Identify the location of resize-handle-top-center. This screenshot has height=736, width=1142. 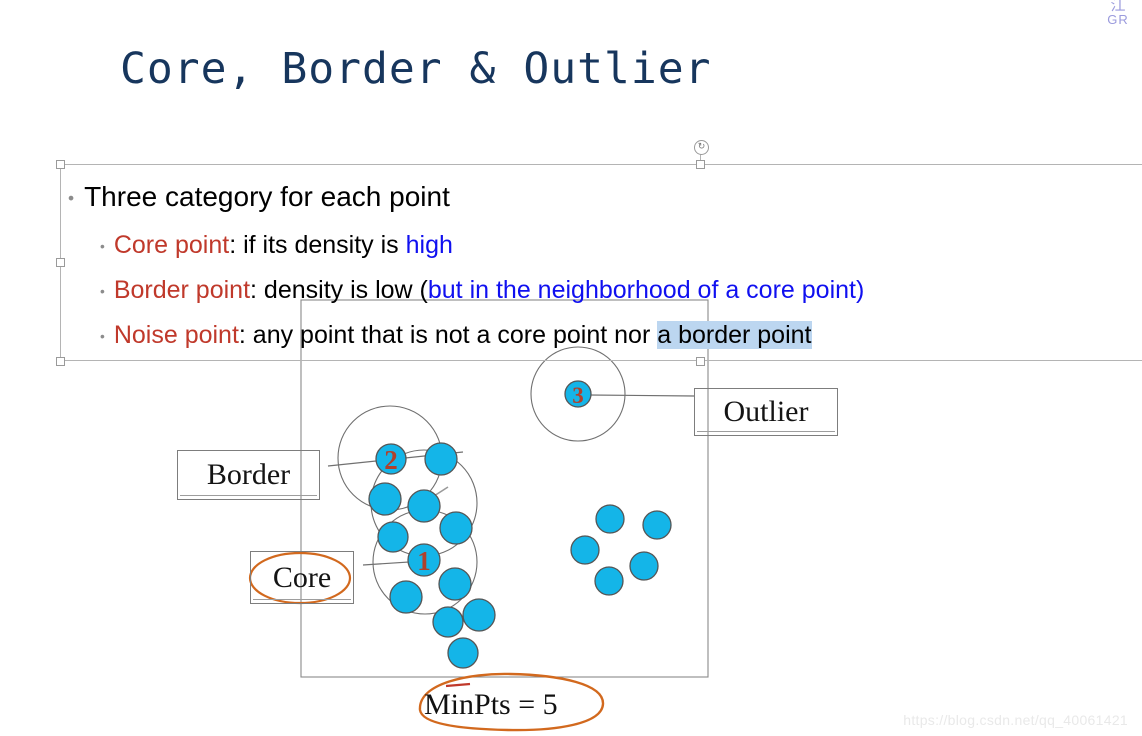
(700, 164).